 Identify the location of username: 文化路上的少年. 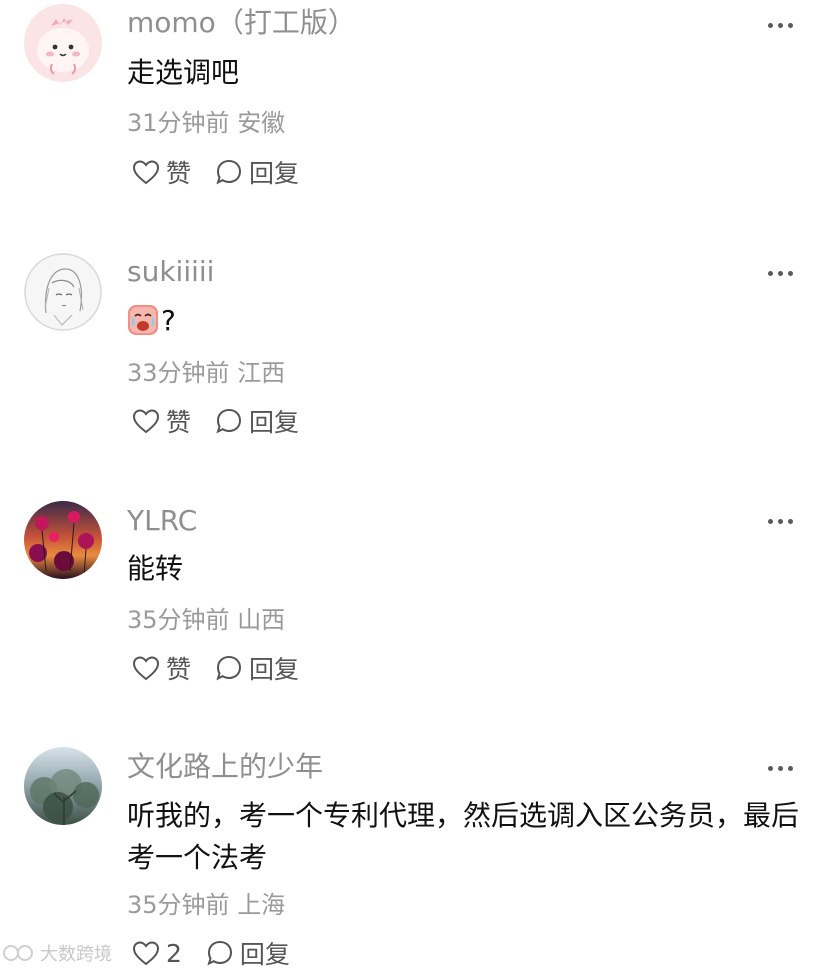
(225, 767).